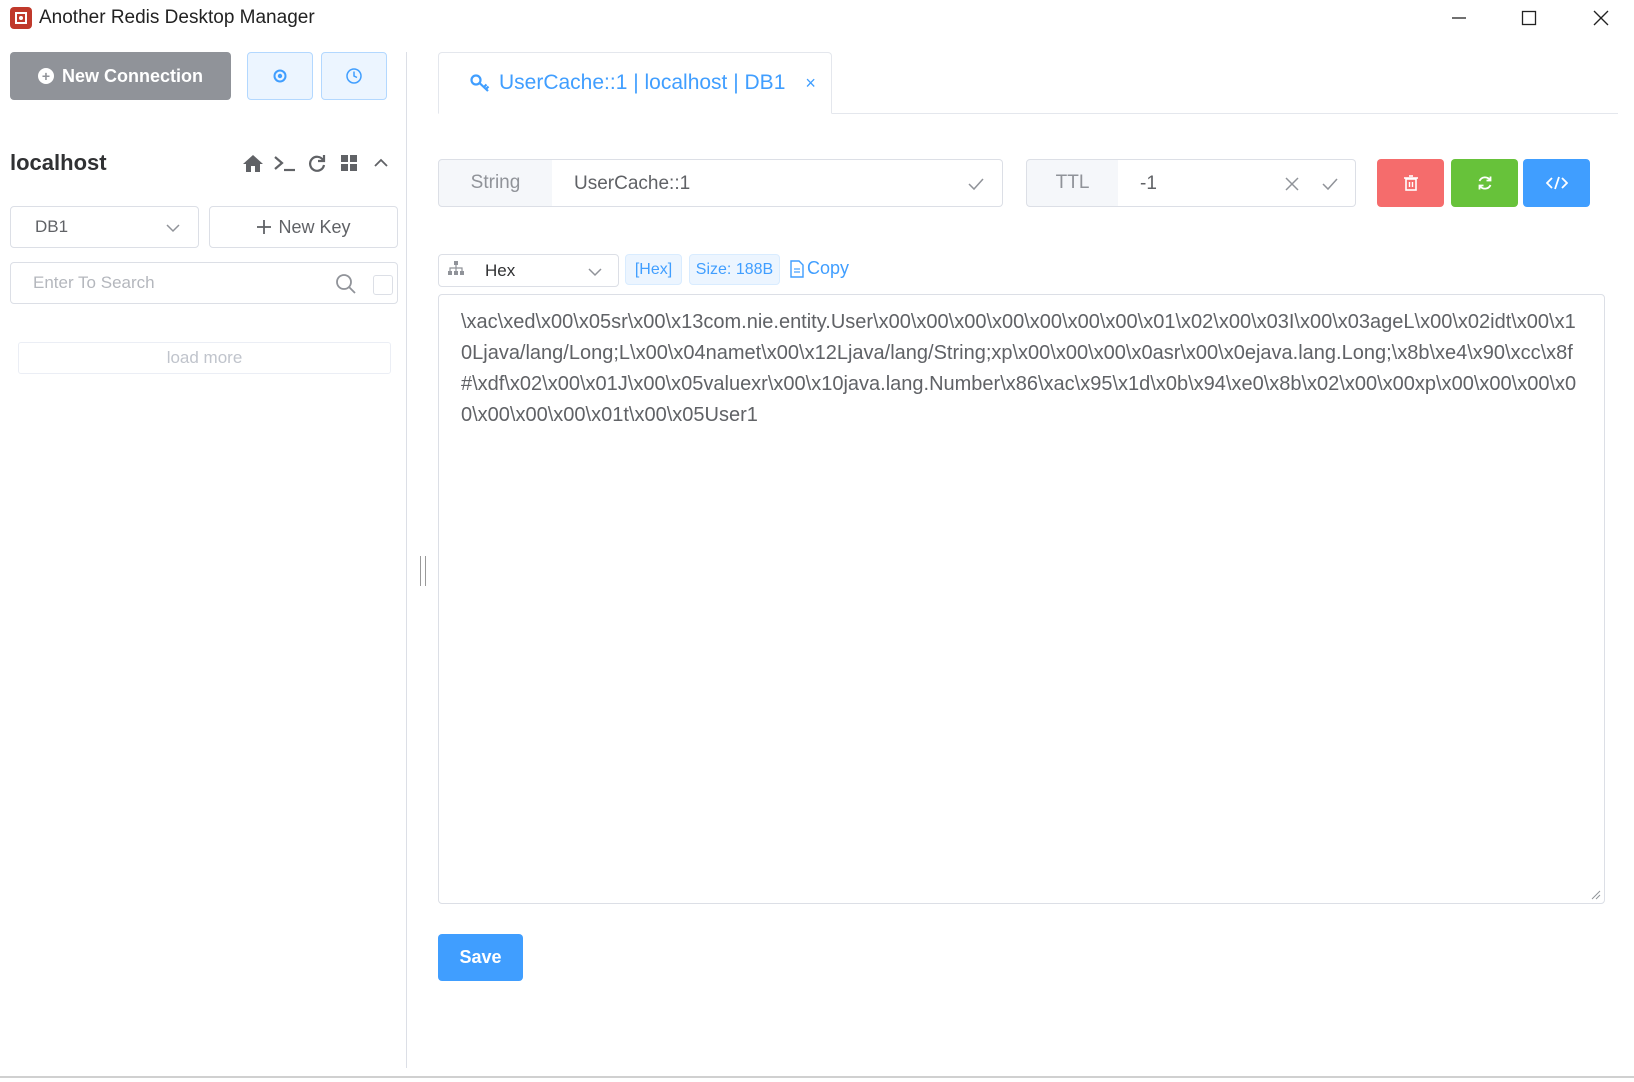 The width and height of the screenshot is (1634, 1082). I want to click on terminal-icon, so click(285, 163).